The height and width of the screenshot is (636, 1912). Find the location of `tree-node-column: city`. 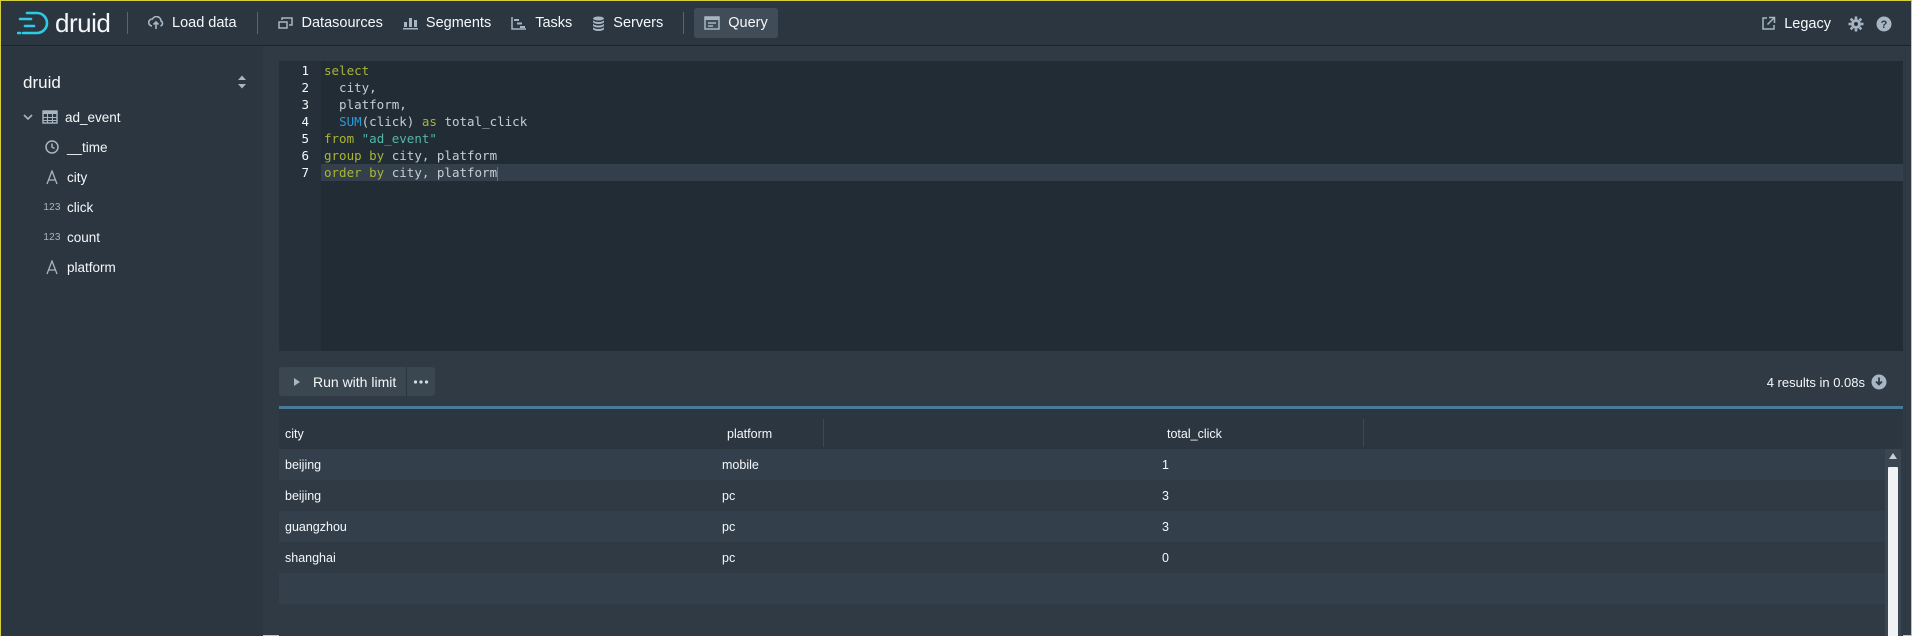

tree-node-column: city is located at coordinates (65, 177).